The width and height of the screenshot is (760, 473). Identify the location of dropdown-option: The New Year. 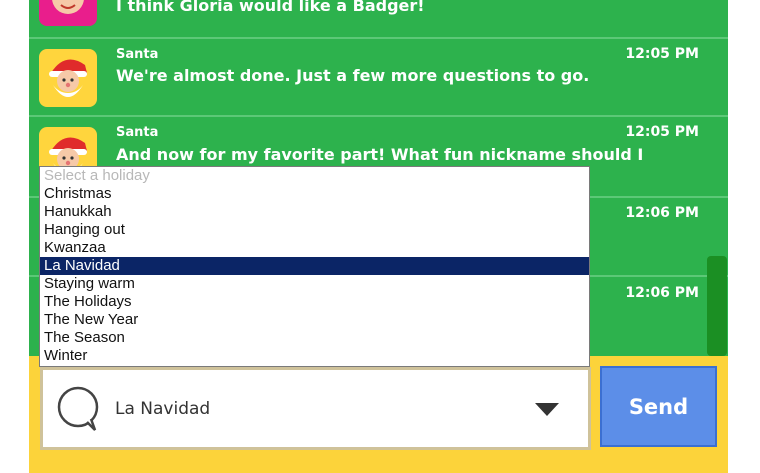
(314, 320).